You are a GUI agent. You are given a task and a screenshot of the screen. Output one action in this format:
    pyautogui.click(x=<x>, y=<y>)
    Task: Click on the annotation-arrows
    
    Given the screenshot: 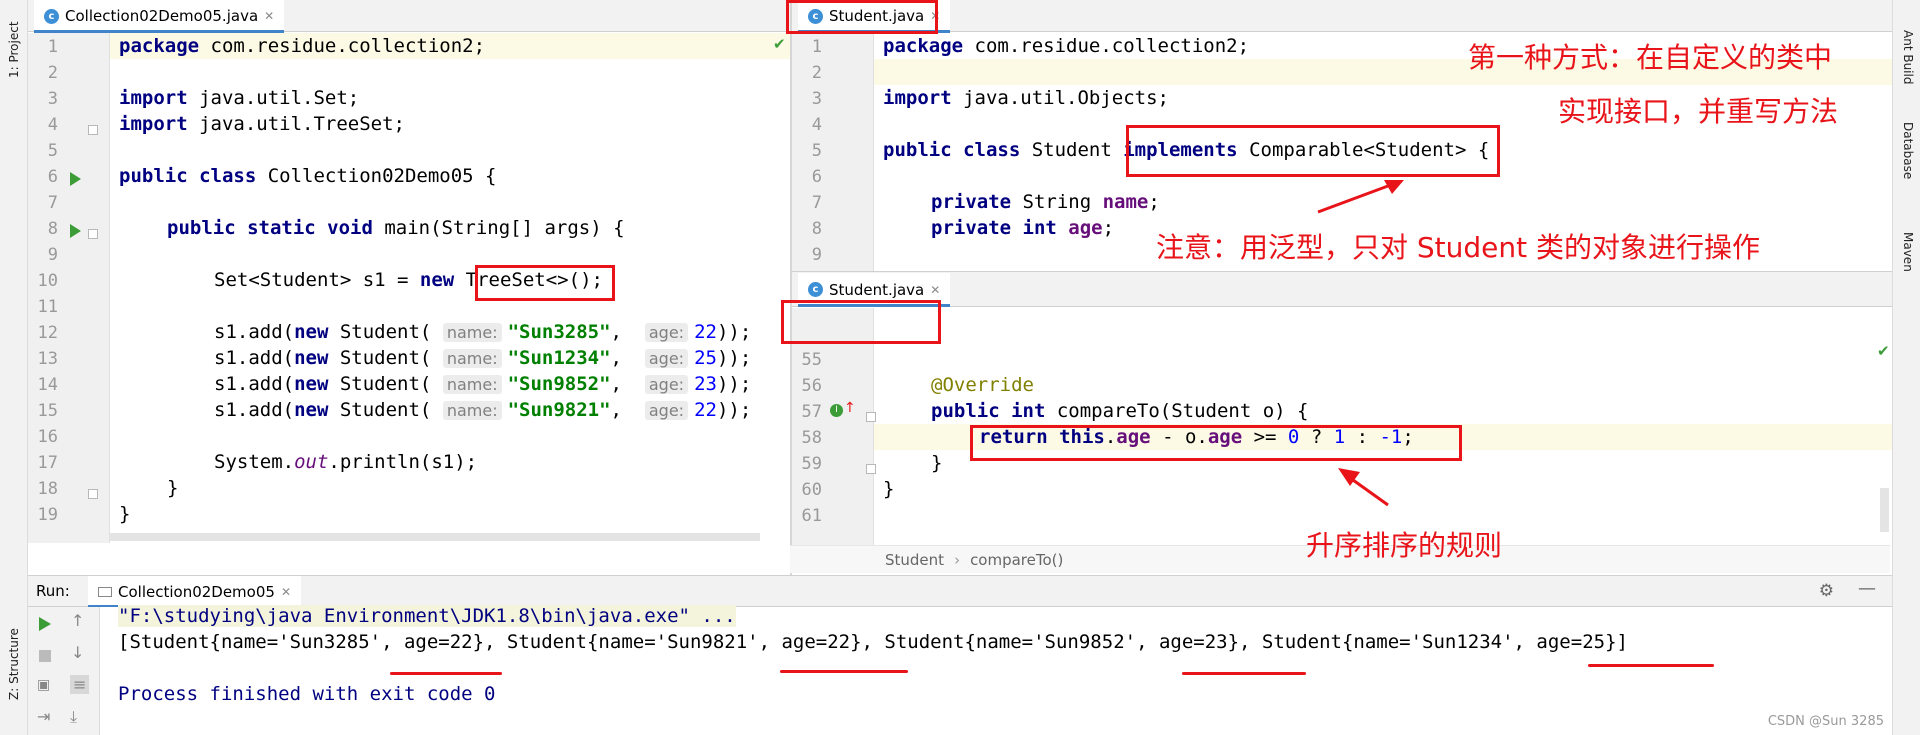 What is the action you would take?
    pyautogui.click(x=1360, y=343)
    